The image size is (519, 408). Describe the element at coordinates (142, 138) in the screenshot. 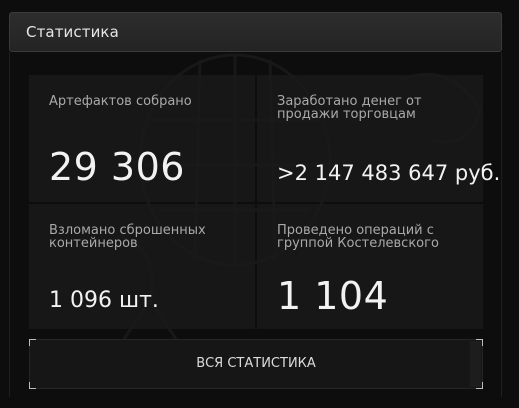

I see `stat-card-artifacts: Артефактов собрано 29 306` at that location.